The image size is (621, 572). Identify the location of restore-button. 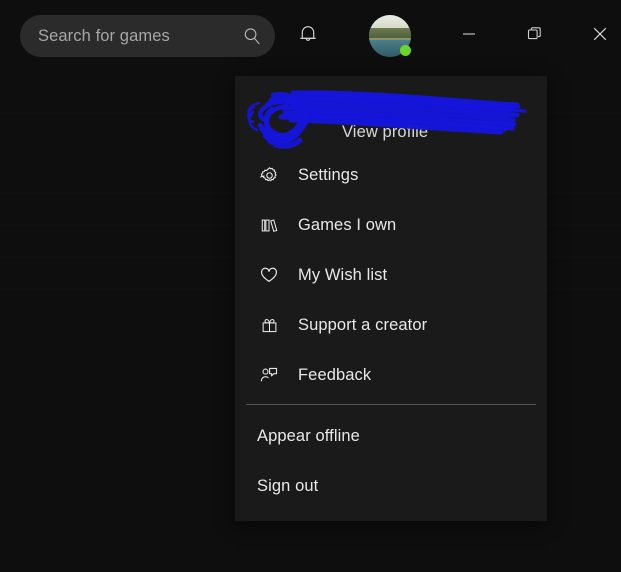
(534, 36).